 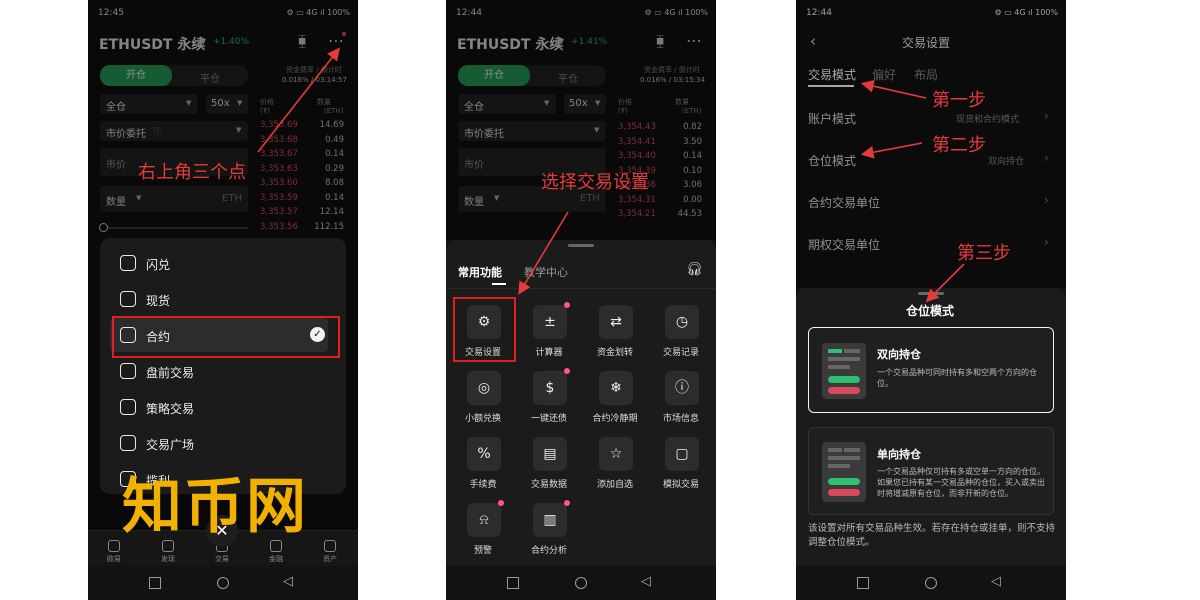 I want to click on tool-label: 资金划转, so click(x=614, y=353).